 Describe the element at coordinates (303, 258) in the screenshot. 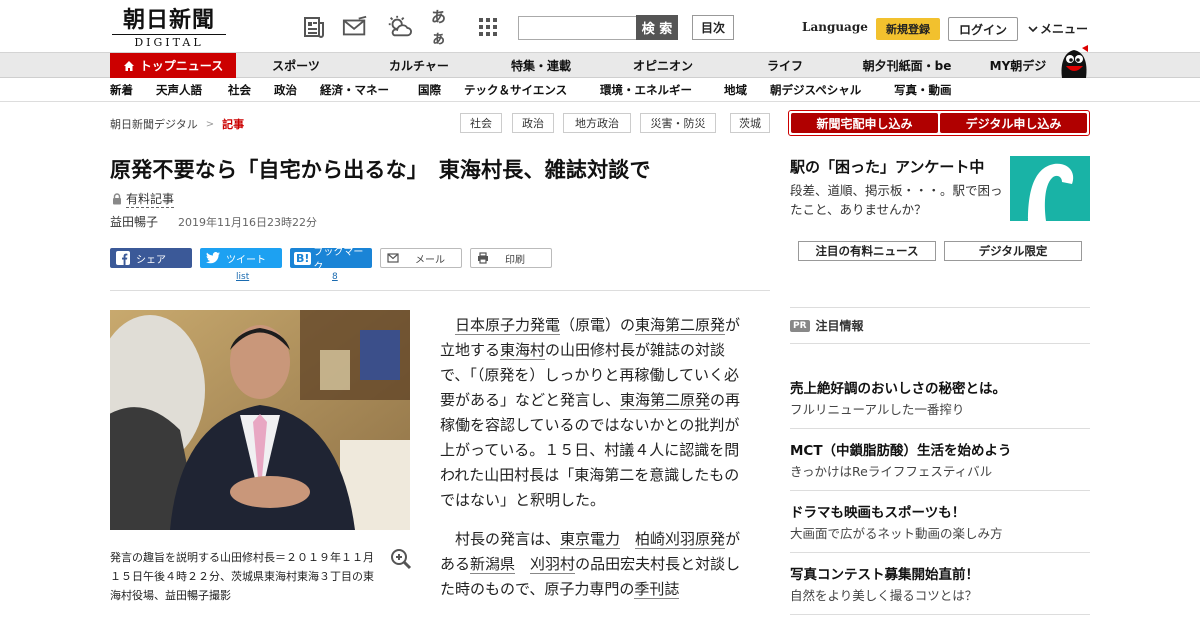

I see `hatena-icon: B!` at that location.